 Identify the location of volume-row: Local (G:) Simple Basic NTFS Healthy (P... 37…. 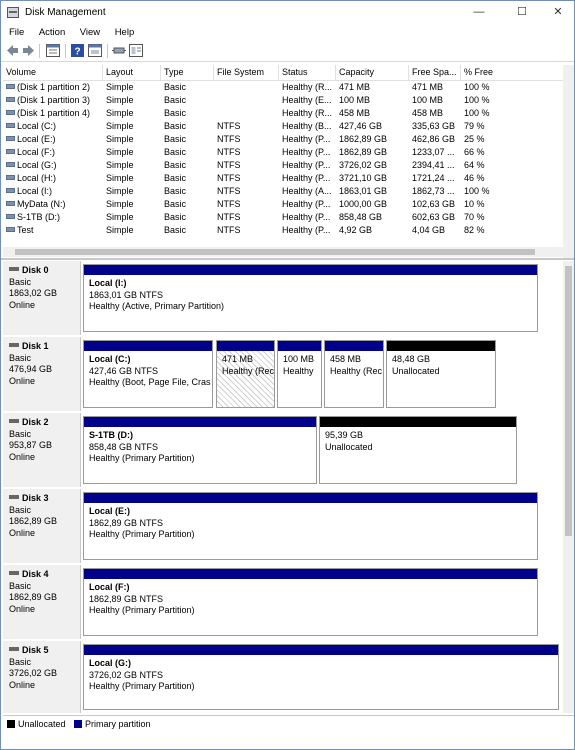
(283, 165).